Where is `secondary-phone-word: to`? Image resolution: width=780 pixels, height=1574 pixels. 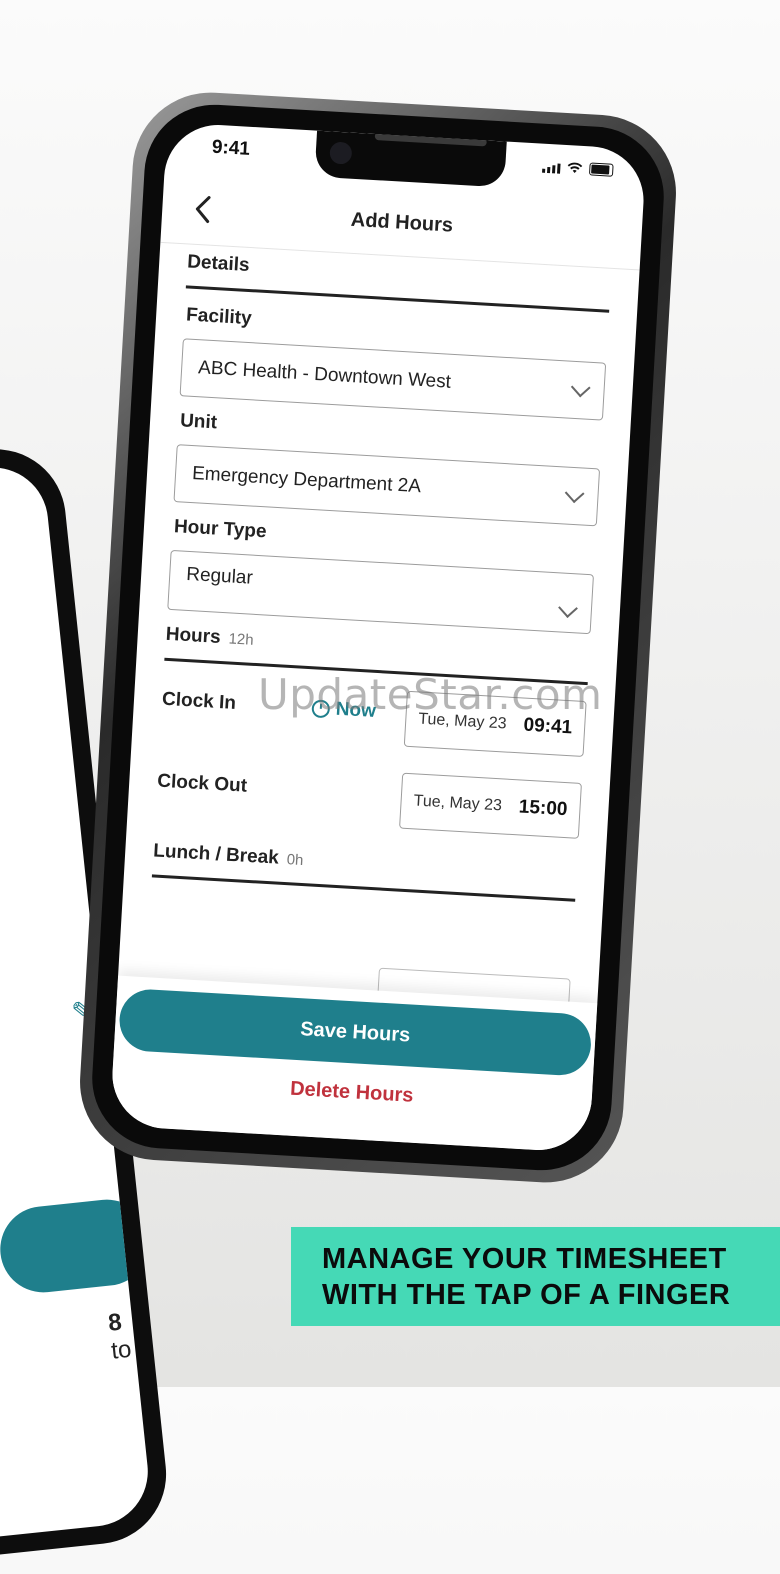 secondary-phone-word: to is located at coordinates (121, 1350).